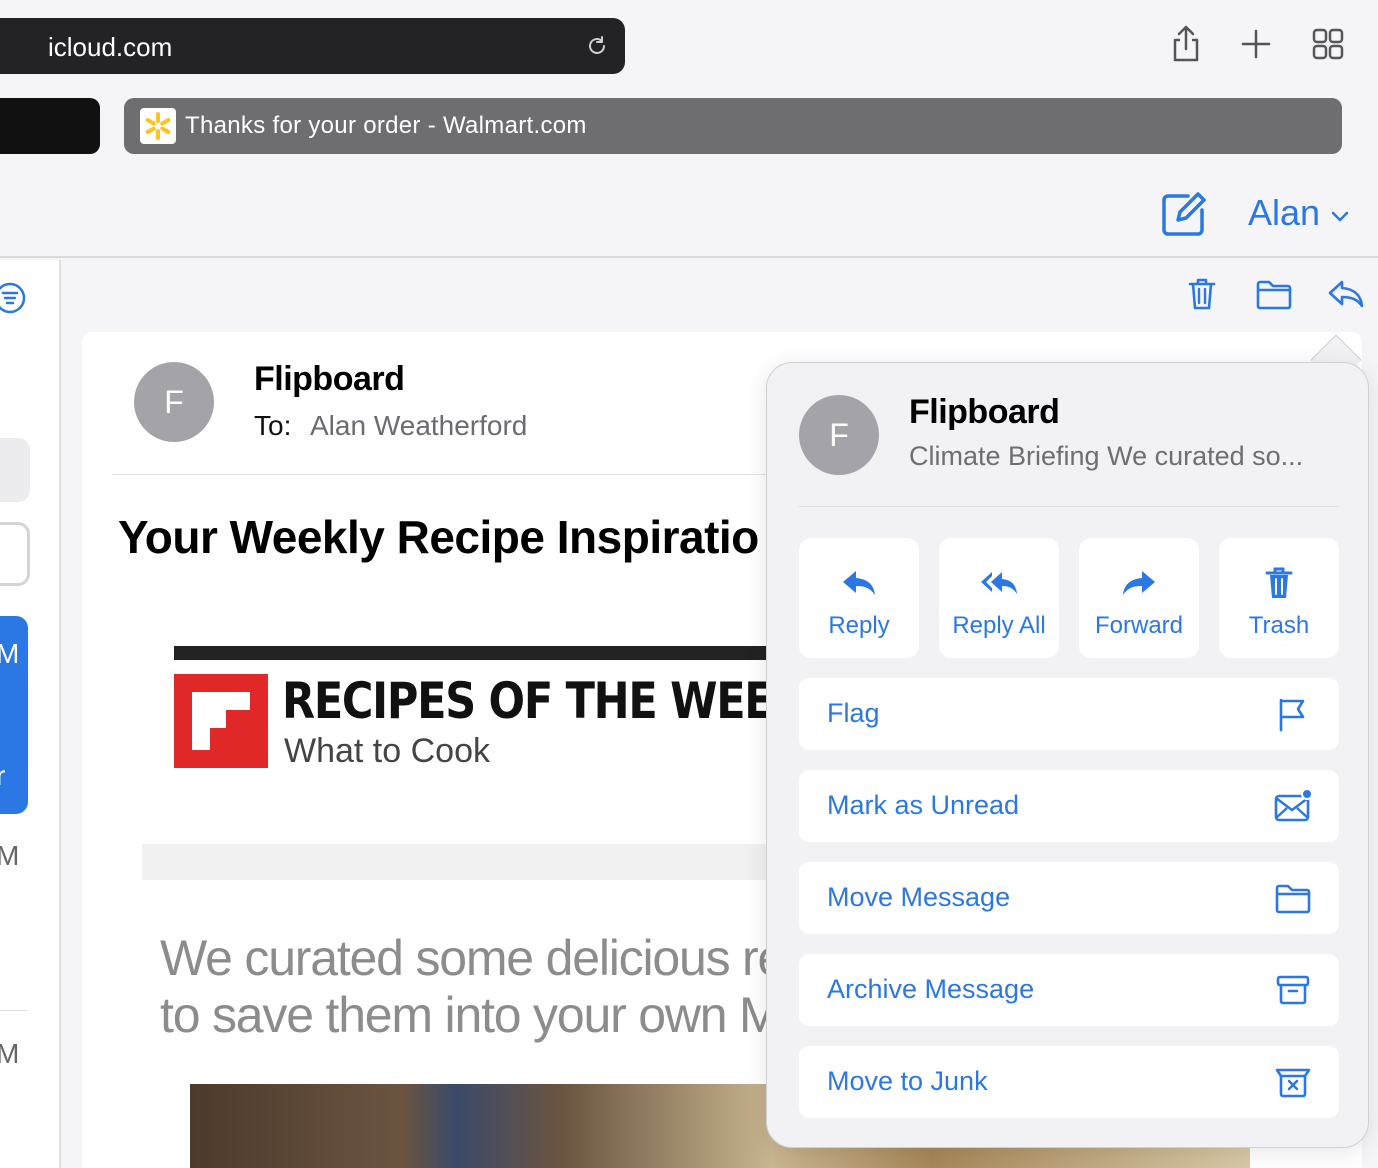  Describe the element at coordinates (50, 126) in the screenshot. I see `tab-inactive` at that location.